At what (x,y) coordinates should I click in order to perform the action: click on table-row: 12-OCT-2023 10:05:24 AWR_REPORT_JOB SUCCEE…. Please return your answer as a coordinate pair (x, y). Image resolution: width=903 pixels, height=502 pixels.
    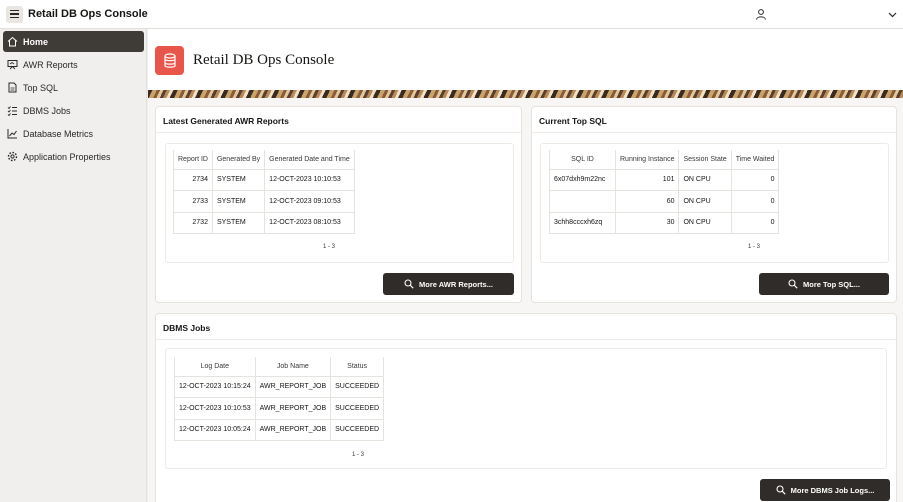
    Looking at the image, I should click on (279, 429).